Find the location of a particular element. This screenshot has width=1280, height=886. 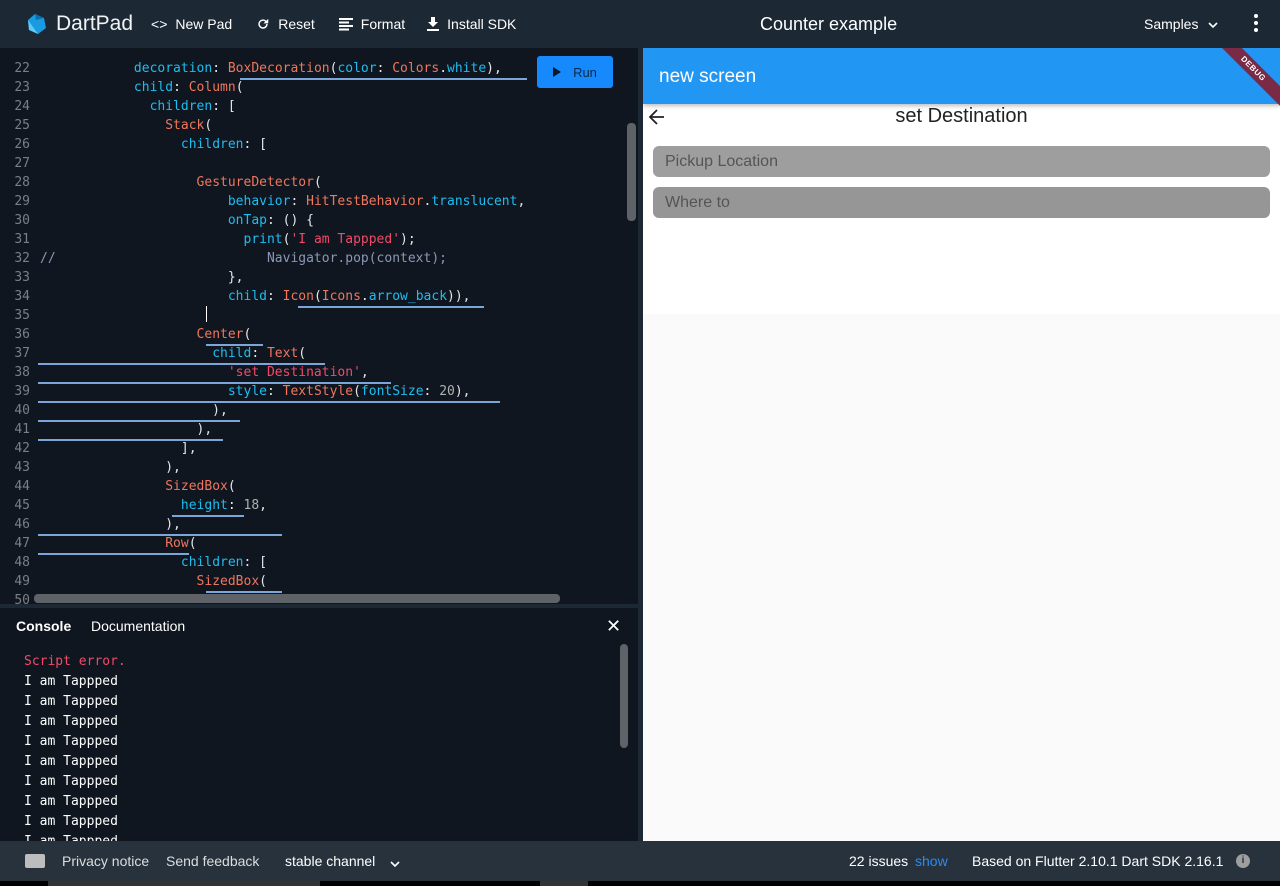

line-number: 38 is located at coordinates (22, 372).